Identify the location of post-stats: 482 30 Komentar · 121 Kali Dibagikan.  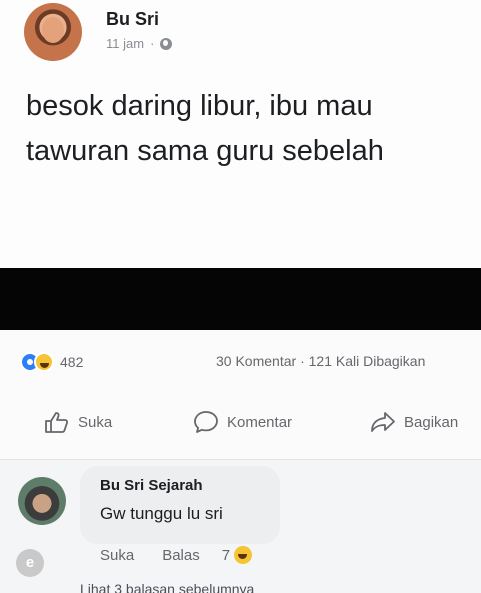
(240, 356).